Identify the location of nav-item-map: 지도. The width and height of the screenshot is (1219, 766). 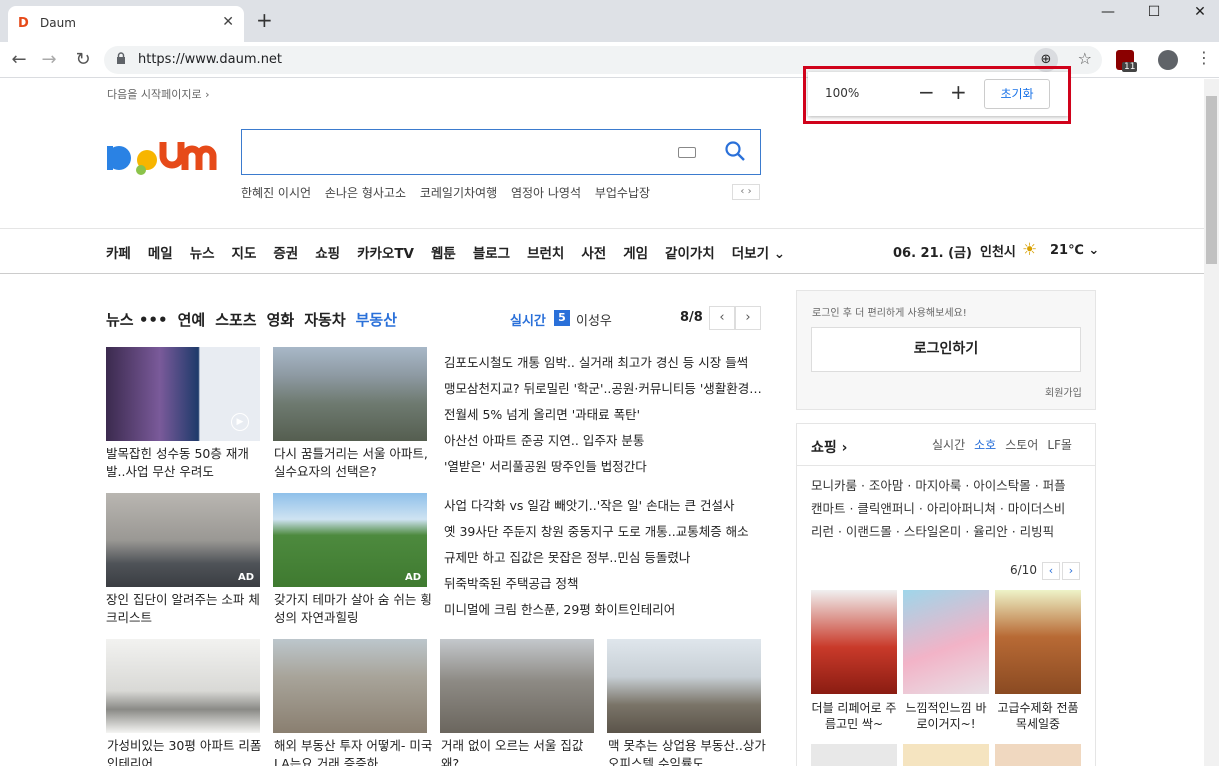
(244, 254).